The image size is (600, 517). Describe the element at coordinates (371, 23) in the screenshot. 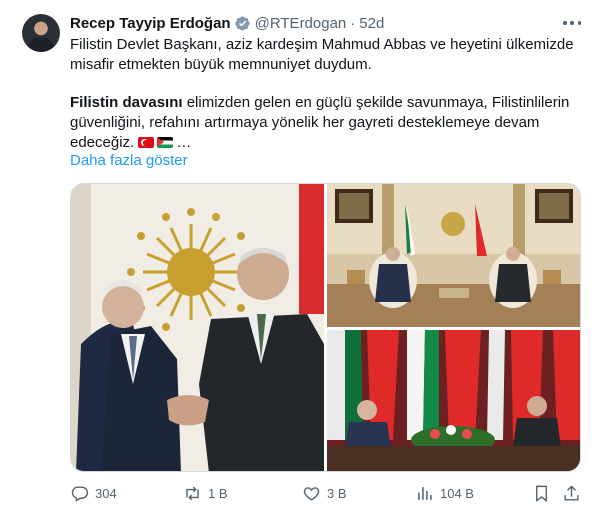

I see `tweet-timestamp: 52d` at that location.